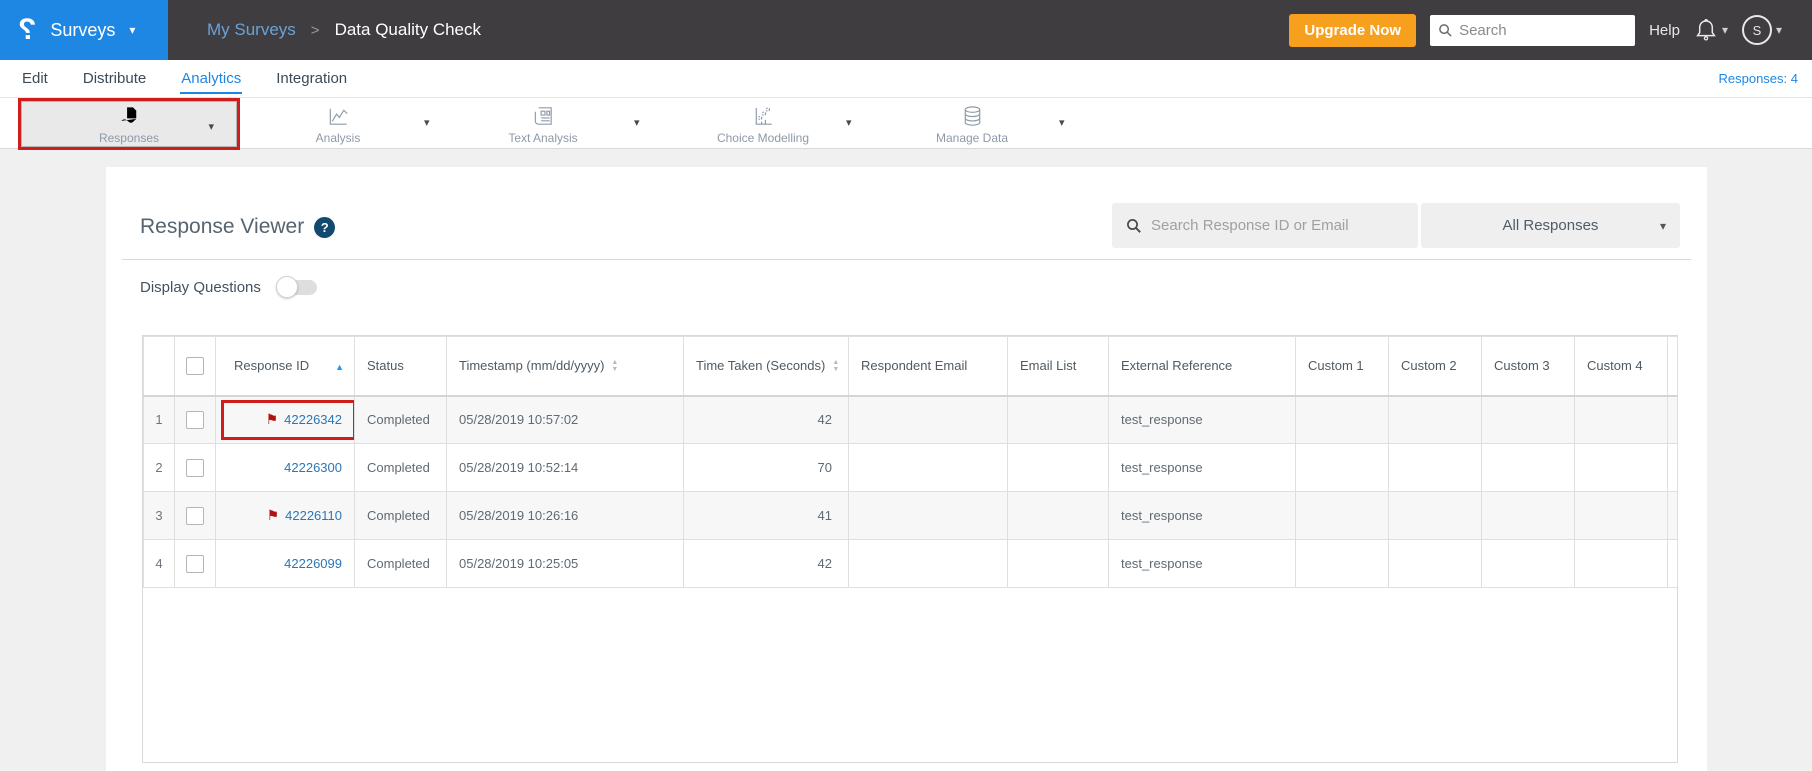 This screenshot has height=771, width=1812. Describe the element at coordinates (129, 137) in the screenshot. I see `toolbar-item-label: Responses` at that location.